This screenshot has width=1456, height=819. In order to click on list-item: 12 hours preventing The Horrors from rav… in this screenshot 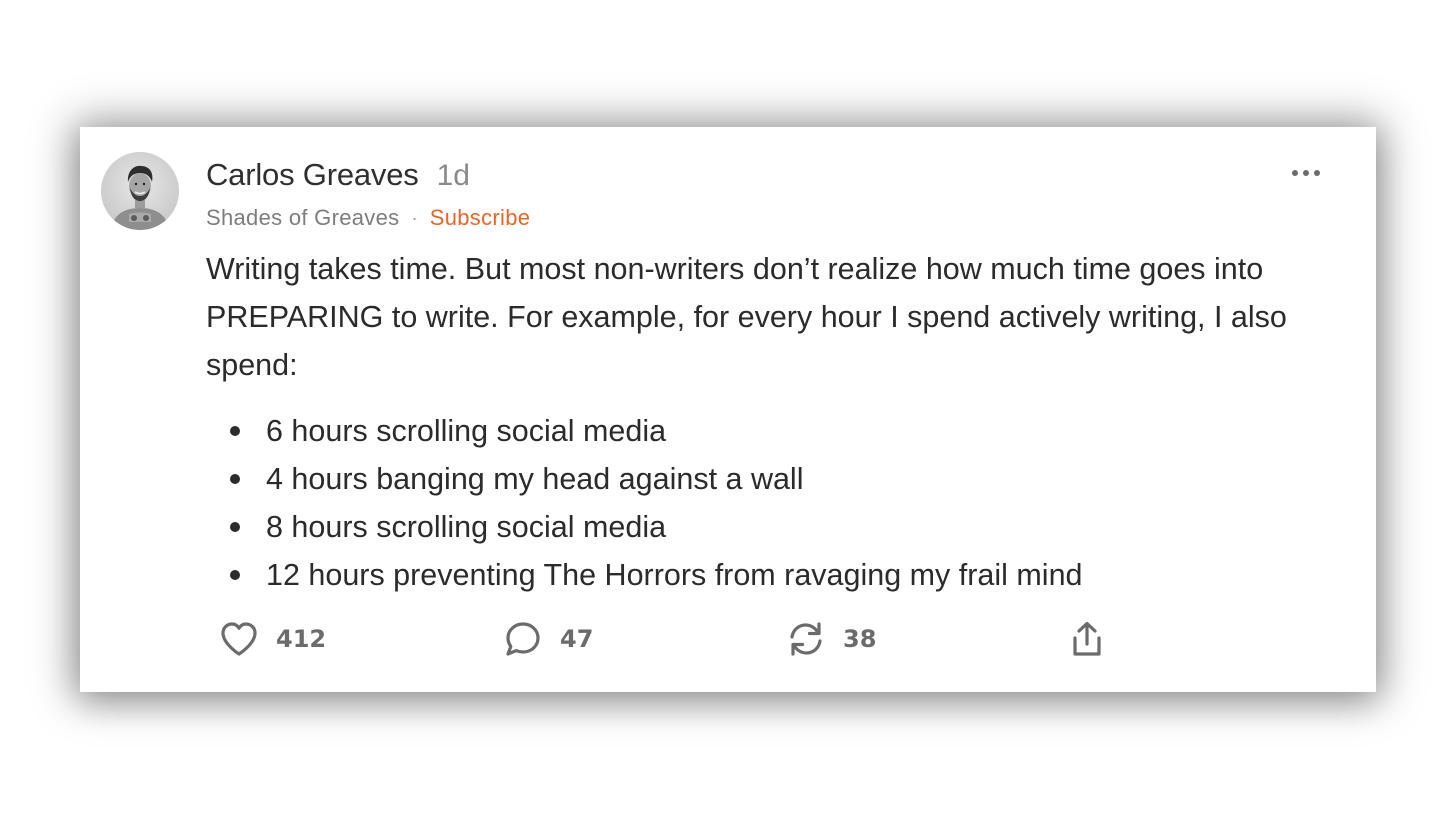, I will do `click(644, 575)`.